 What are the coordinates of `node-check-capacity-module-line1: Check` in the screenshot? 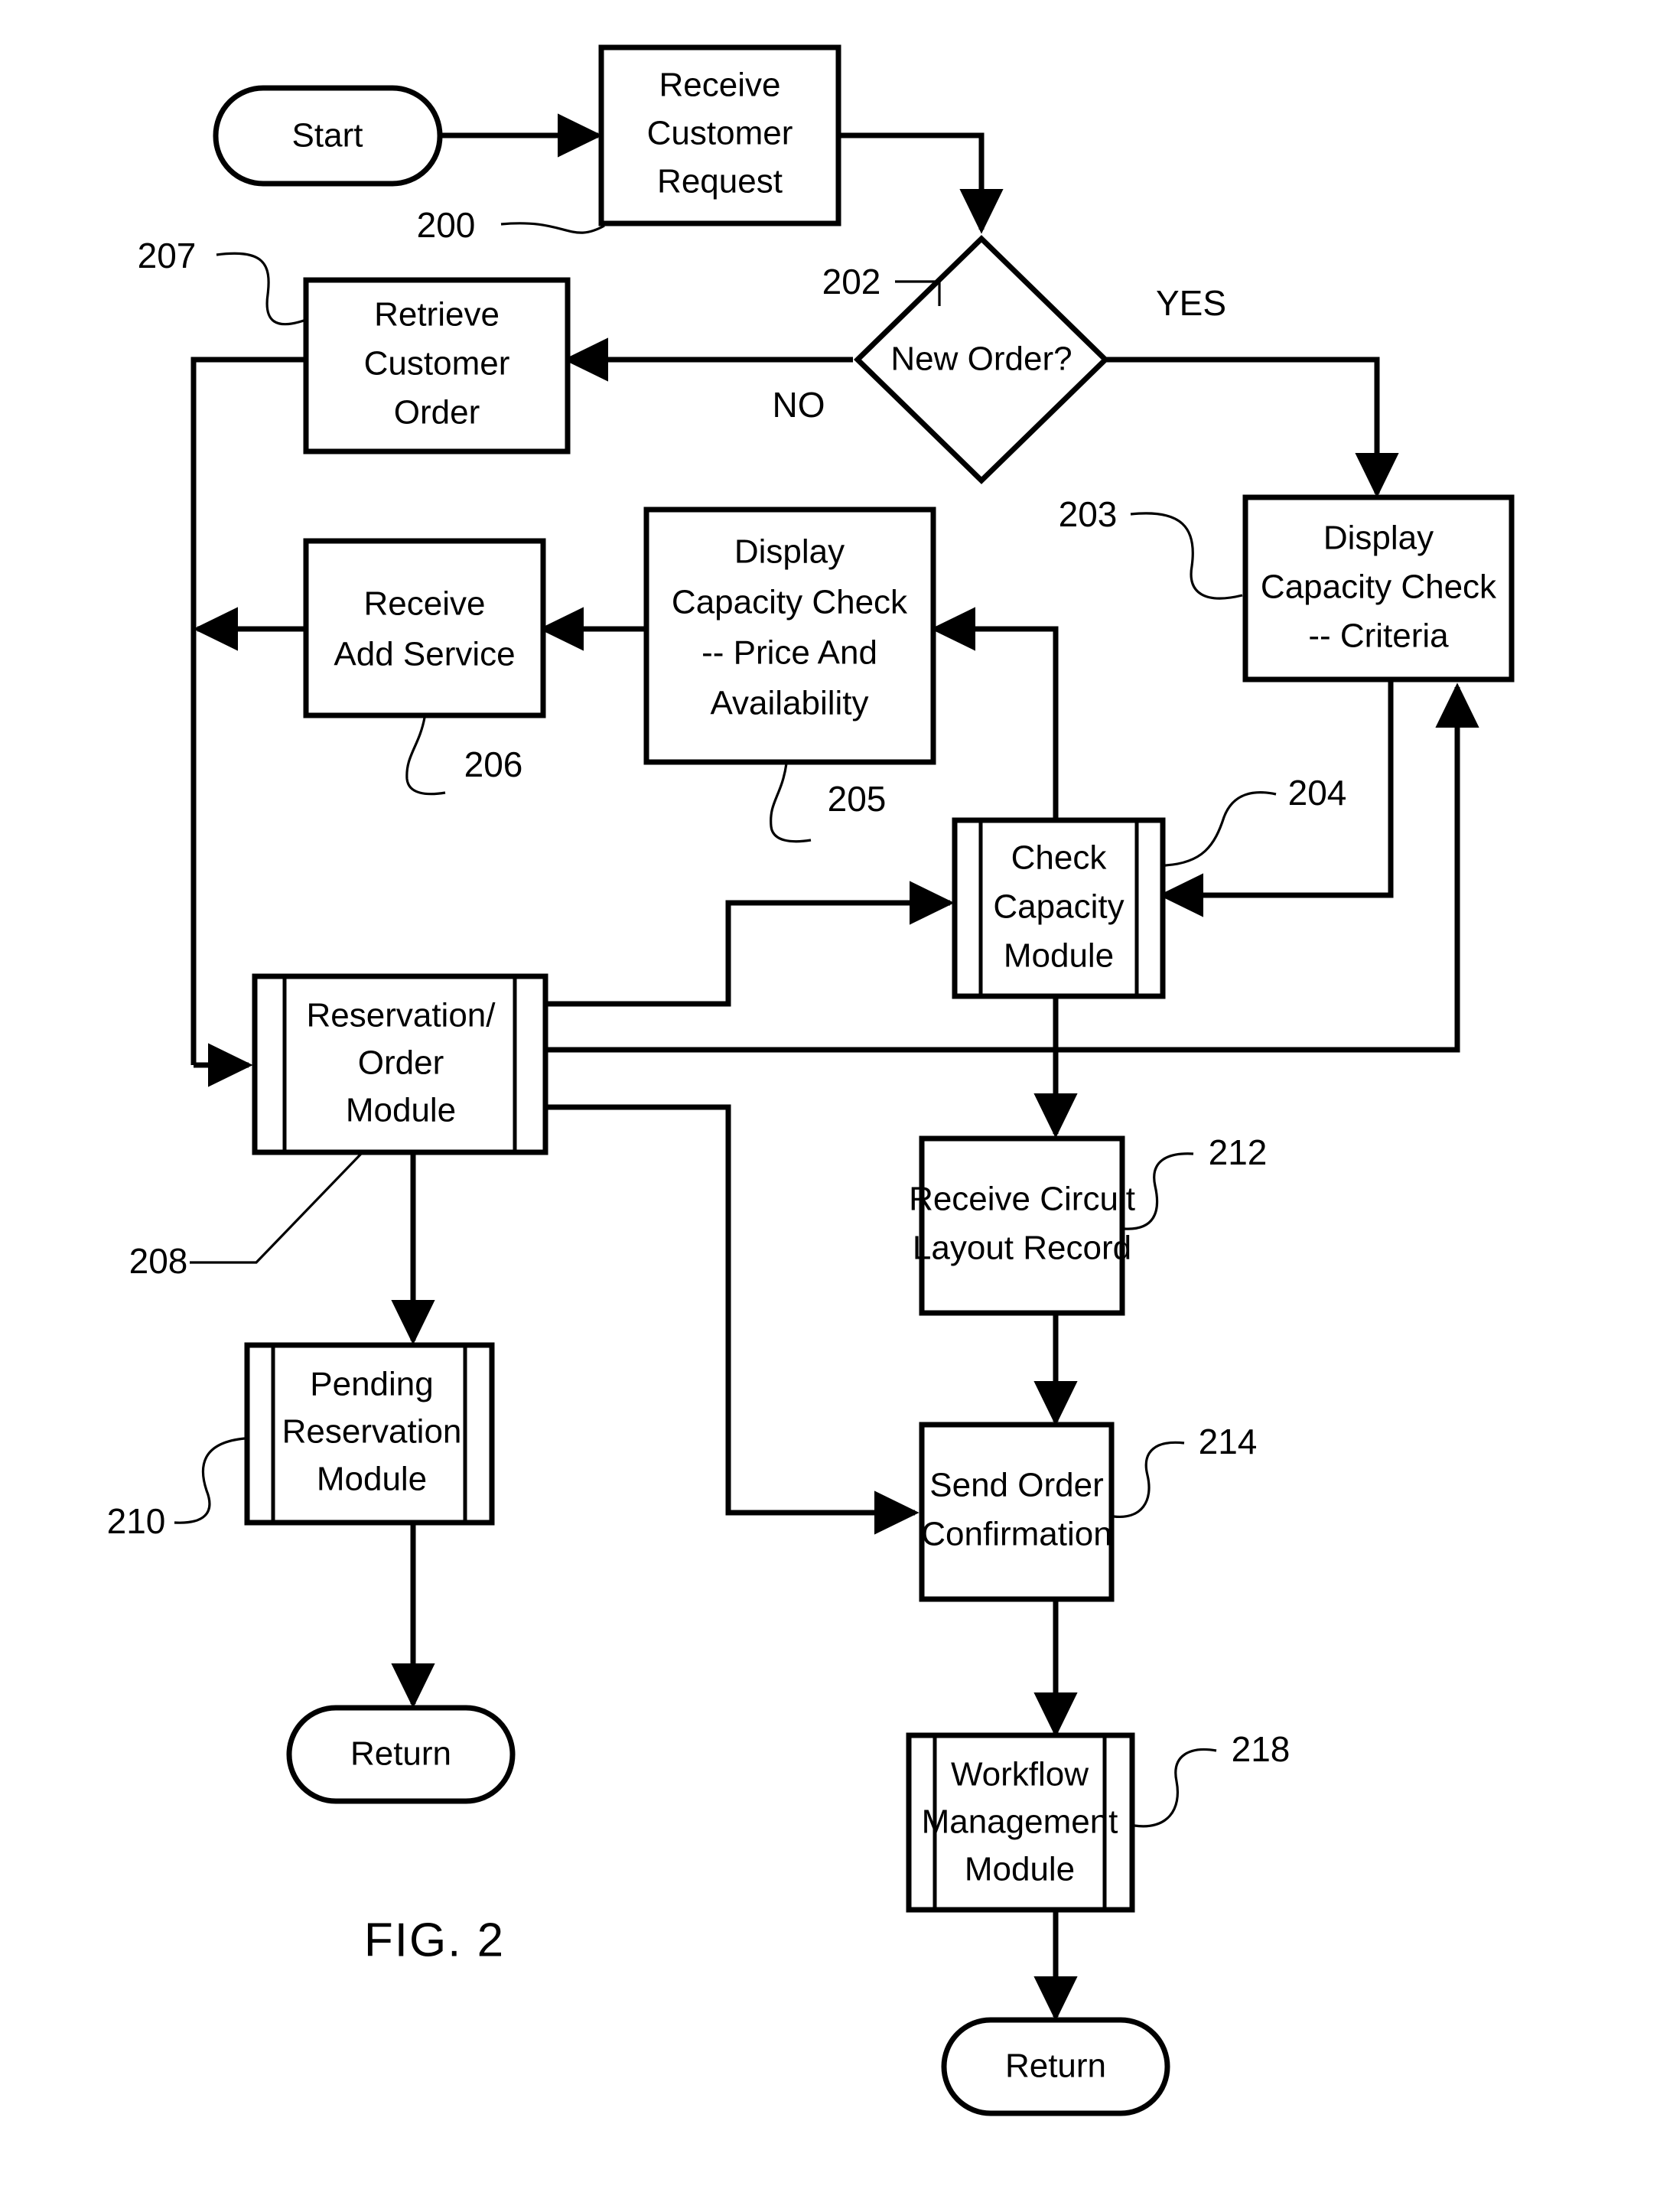 It's located at (1059, 858).